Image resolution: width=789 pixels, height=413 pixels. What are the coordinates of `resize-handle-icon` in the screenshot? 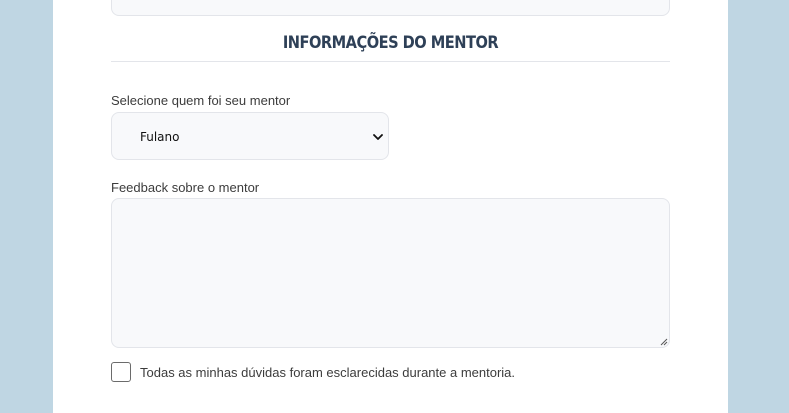 It's located at (664, 342).